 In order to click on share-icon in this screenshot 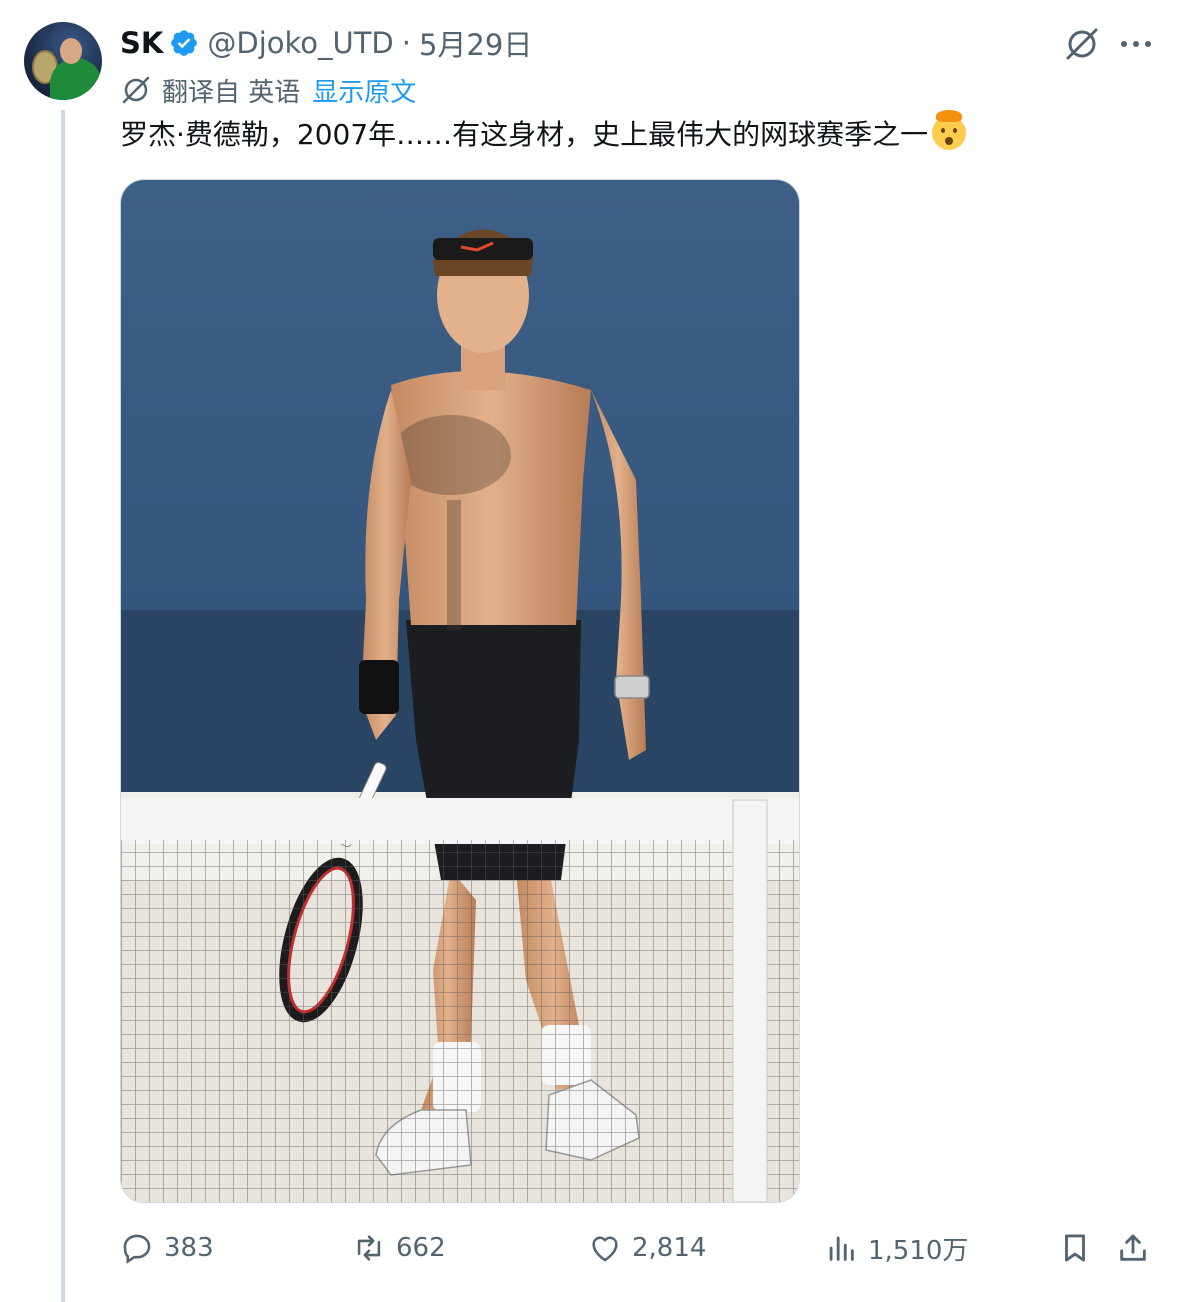, I will do `click(1133, 1247)`.